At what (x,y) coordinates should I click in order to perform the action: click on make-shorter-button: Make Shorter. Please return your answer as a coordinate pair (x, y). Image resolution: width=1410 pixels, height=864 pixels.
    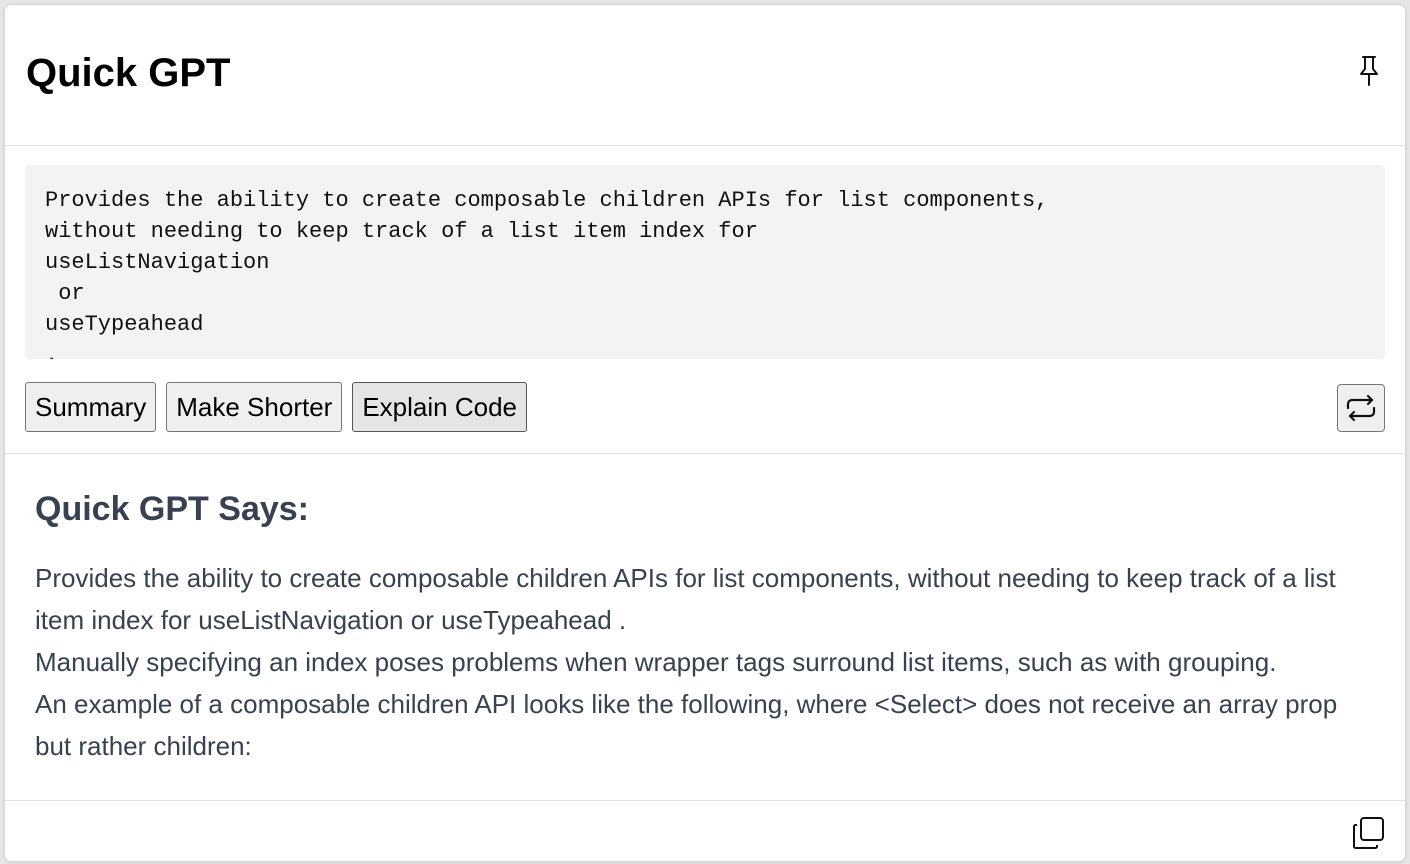
    Looking at the image, I should click on (254, 407).